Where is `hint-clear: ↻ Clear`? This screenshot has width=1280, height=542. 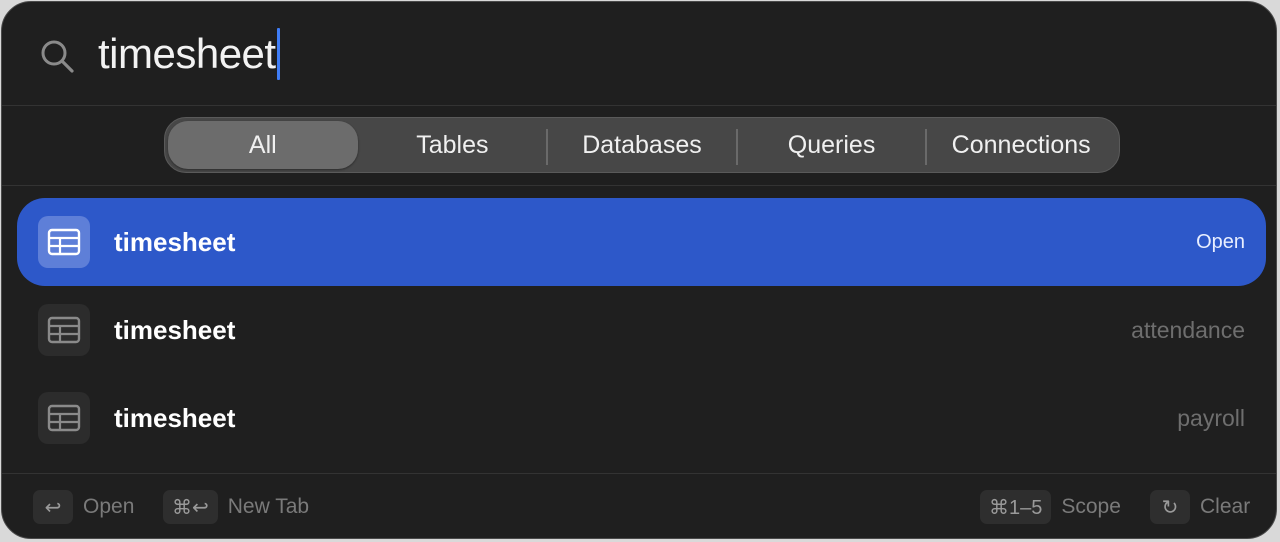 hint-clear: ↻ Clear is located at coordinates (1200, 507).